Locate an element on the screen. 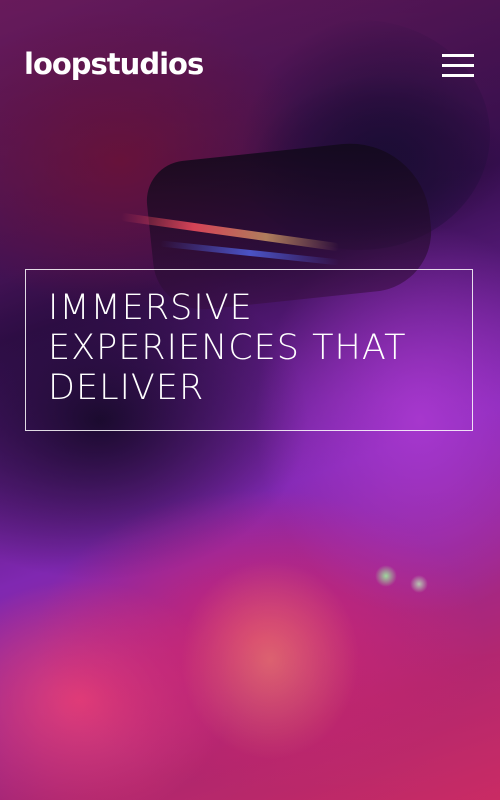 This screenshot has width=500, height=800. hero-background-light-stripe is located at coordinates (230, 232).